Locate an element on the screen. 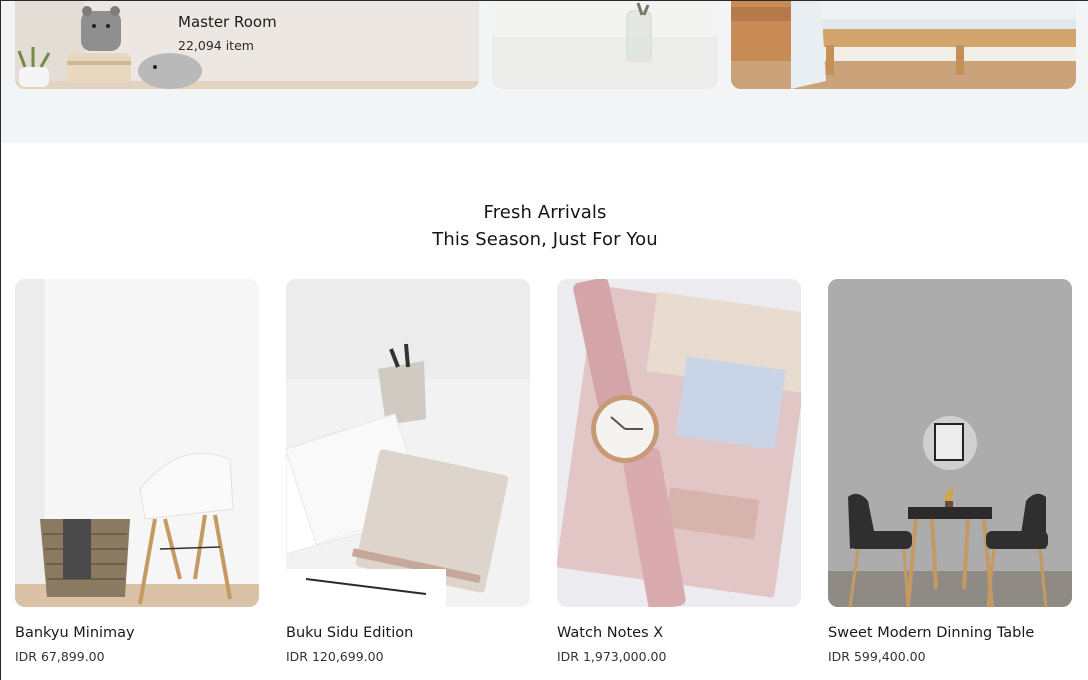  product-price: IDR 1,973,000.00 is located at coordinates (612, 656).